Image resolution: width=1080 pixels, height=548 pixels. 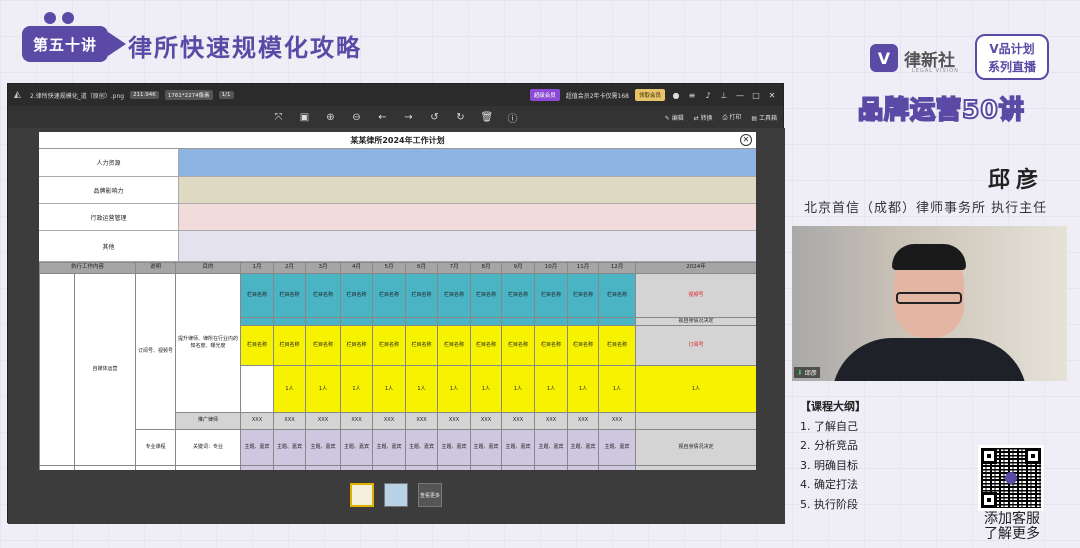 What do you see at coordinates (77, 96) in the screenshot?
I see `file-name: 2.律所快速规模化_道（原创）.png` at bounding box center [77, 96].